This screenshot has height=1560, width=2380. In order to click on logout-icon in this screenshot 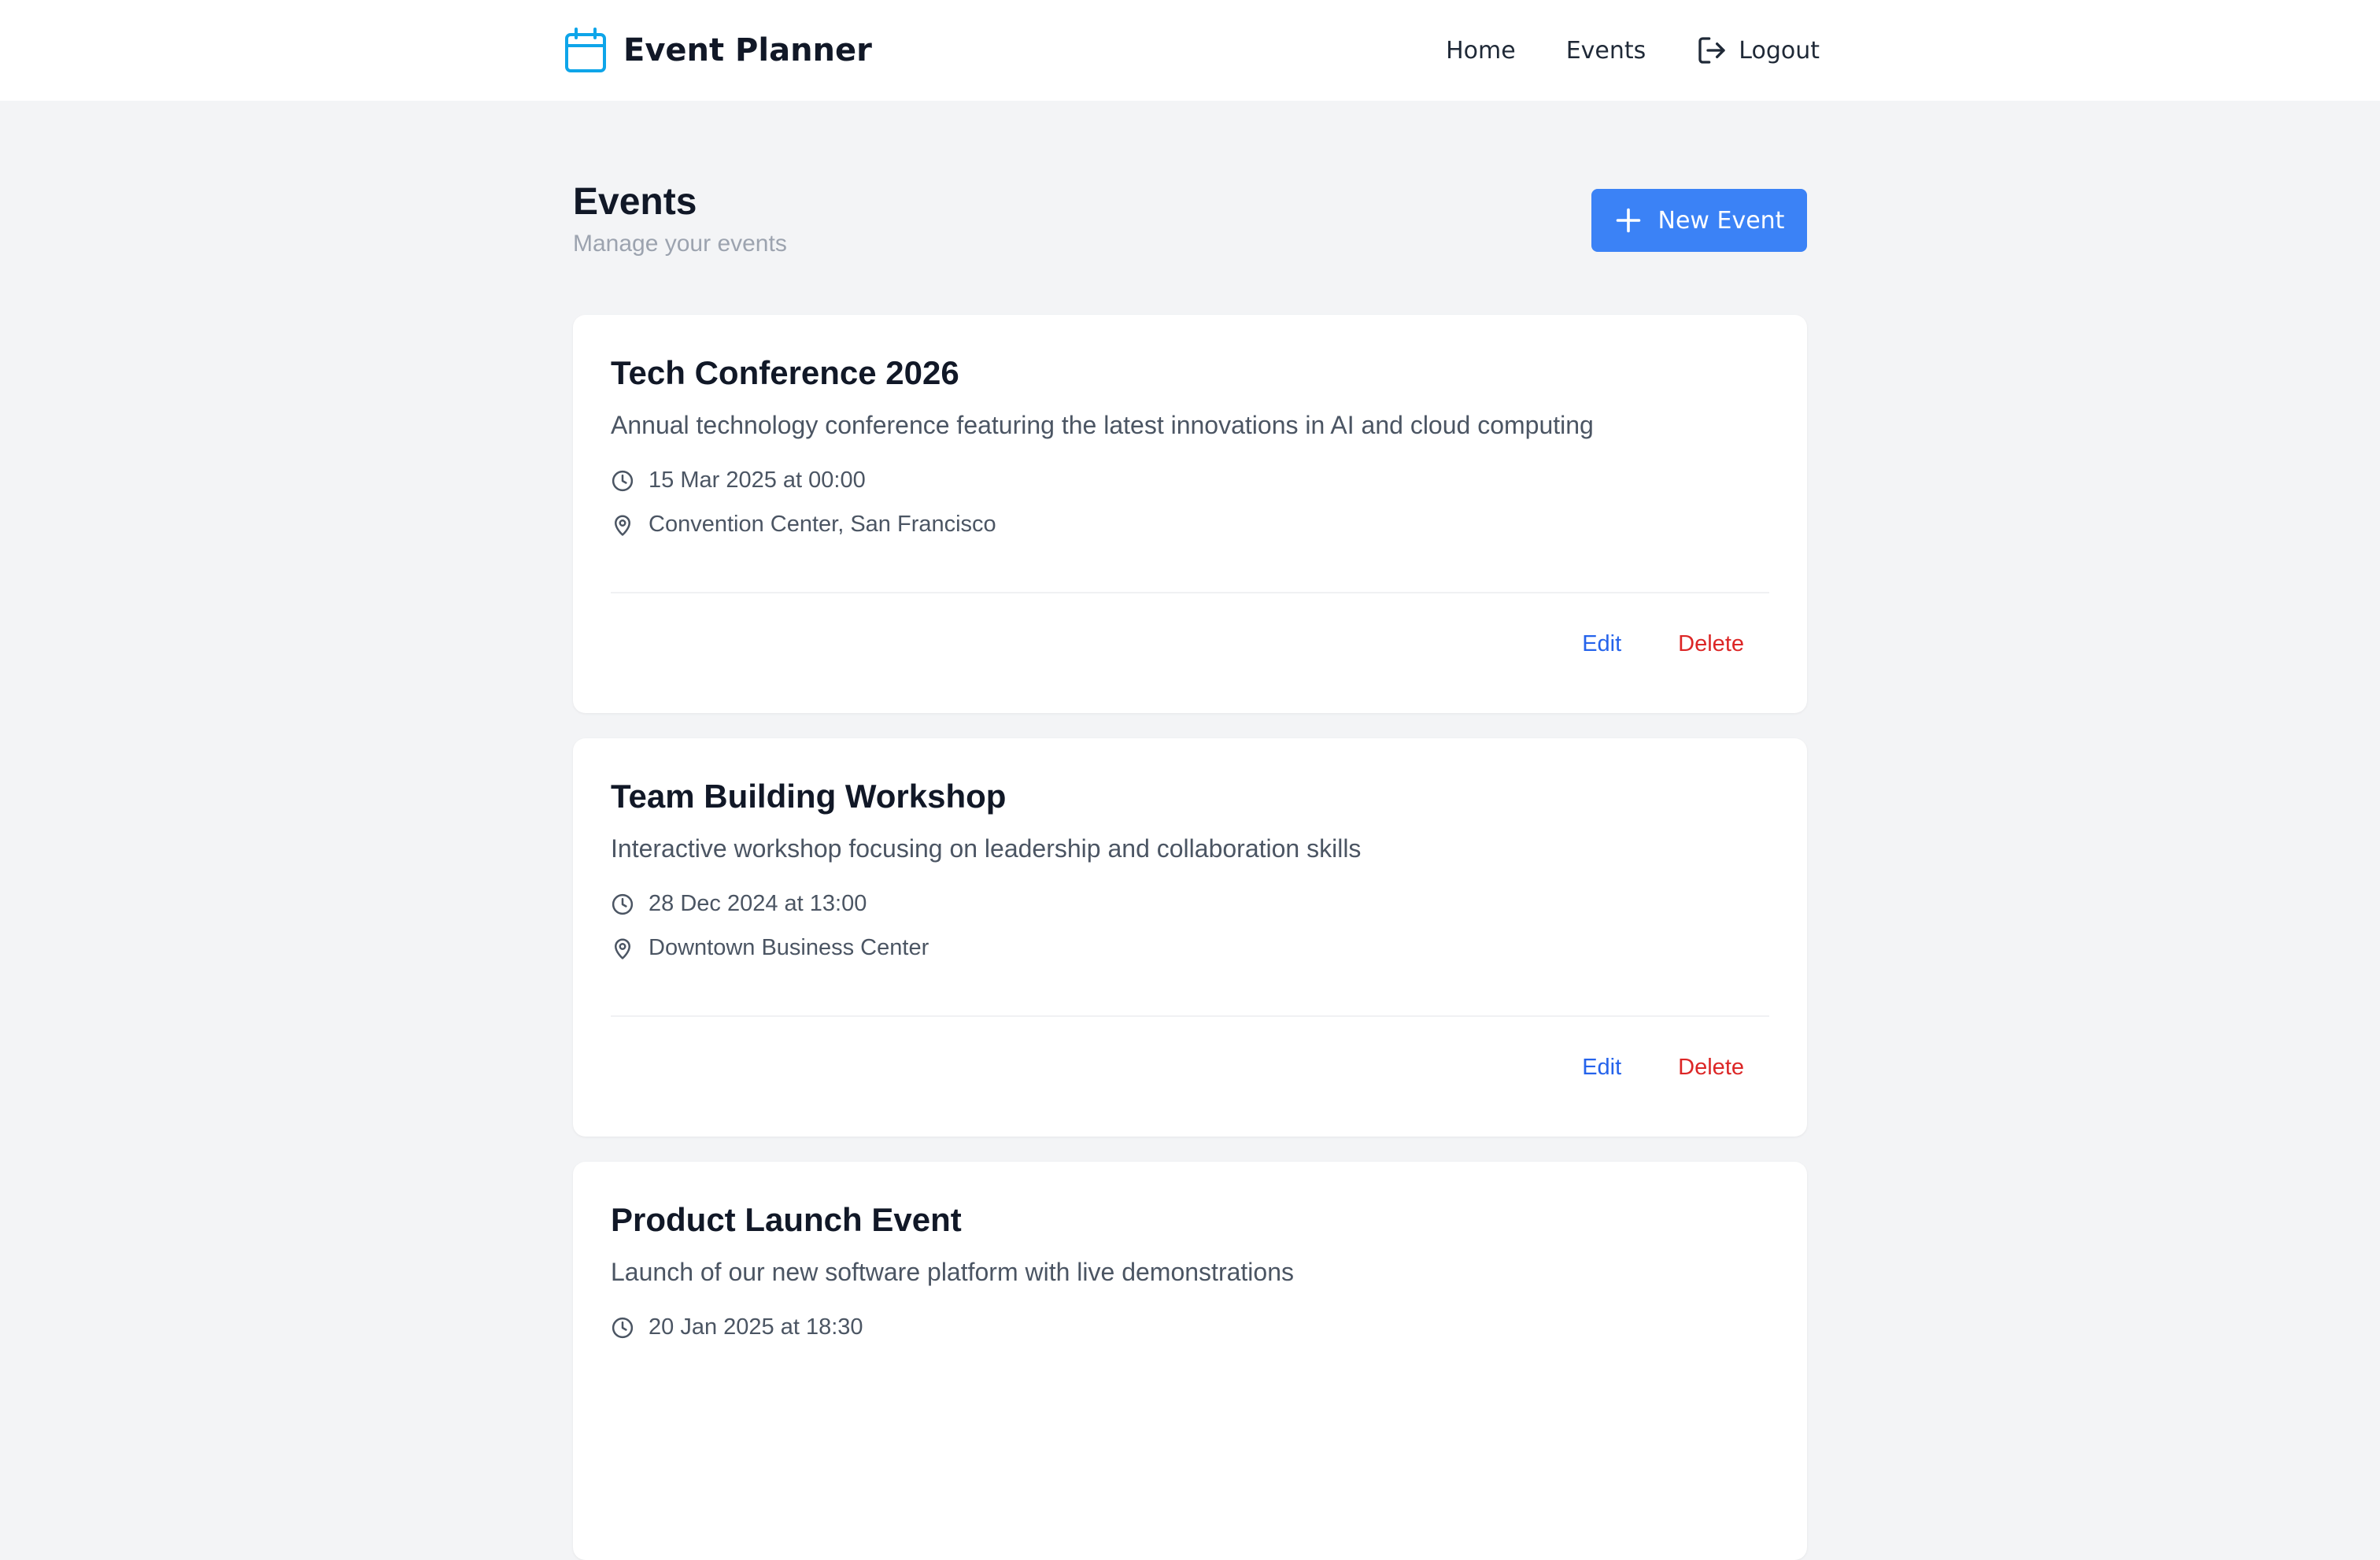, I will do `click(1711, 50)`.